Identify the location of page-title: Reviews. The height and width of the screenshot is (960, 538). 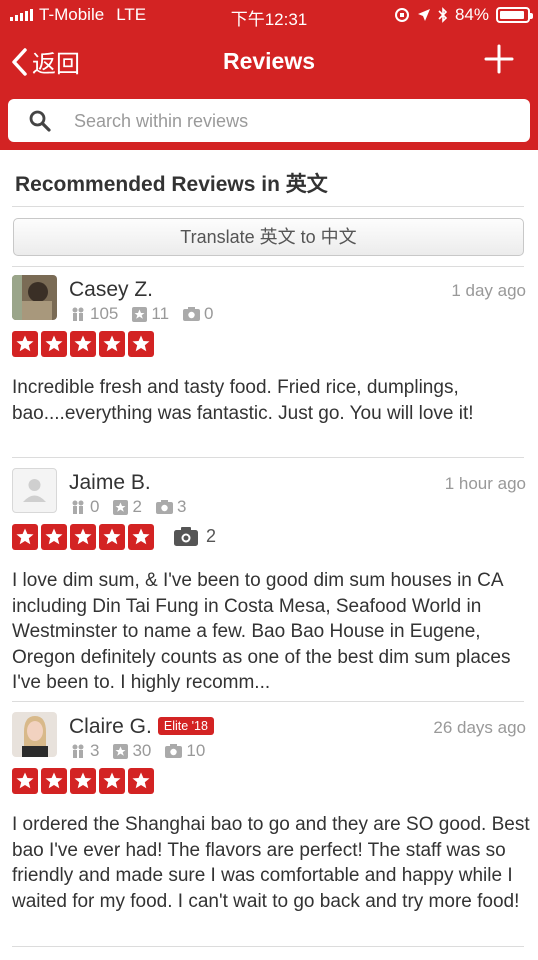
(269, 61).